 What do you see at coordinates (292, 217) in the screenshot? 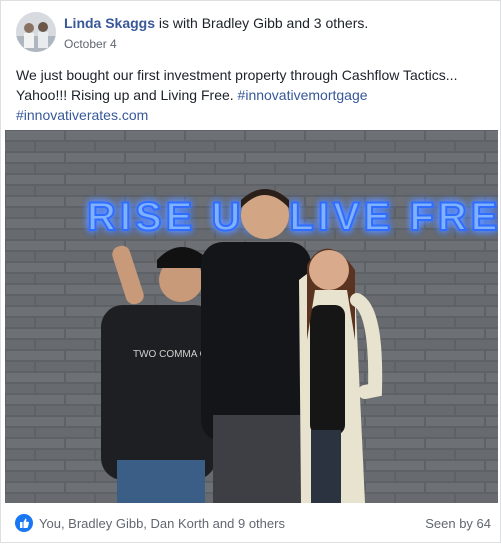
I see `neon-sign: RISE UP LIVE FREE` at bounding box center [292, 217].